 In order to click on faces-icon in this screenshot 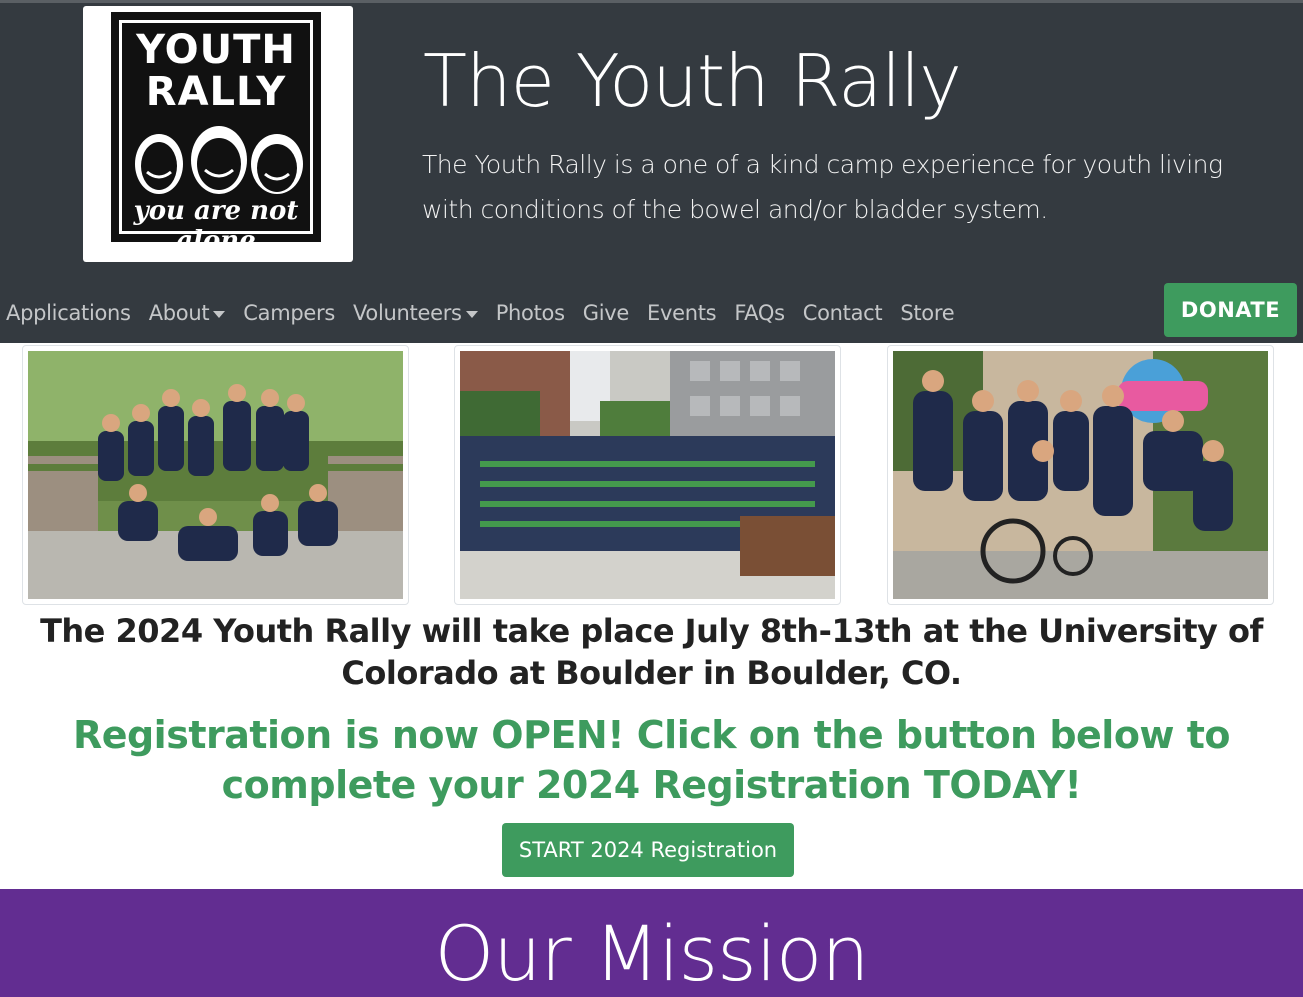, I will do `click(219, 160)`.